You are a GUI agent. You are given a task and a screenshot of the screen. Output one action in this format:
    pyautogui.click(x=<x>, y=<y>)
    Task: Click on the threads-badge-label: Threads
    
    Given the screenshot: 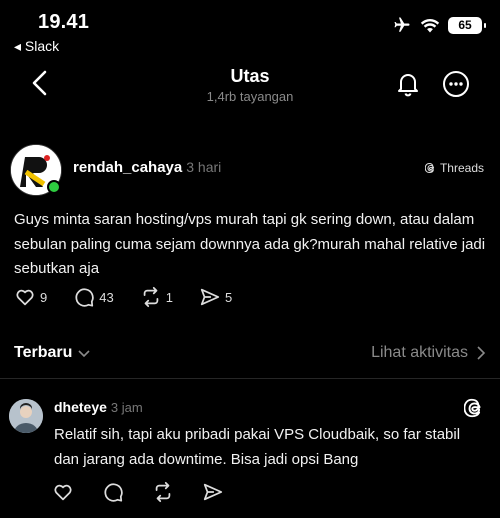 What is the action you would take?
    pyautogui.click(x=461, y=168)
    